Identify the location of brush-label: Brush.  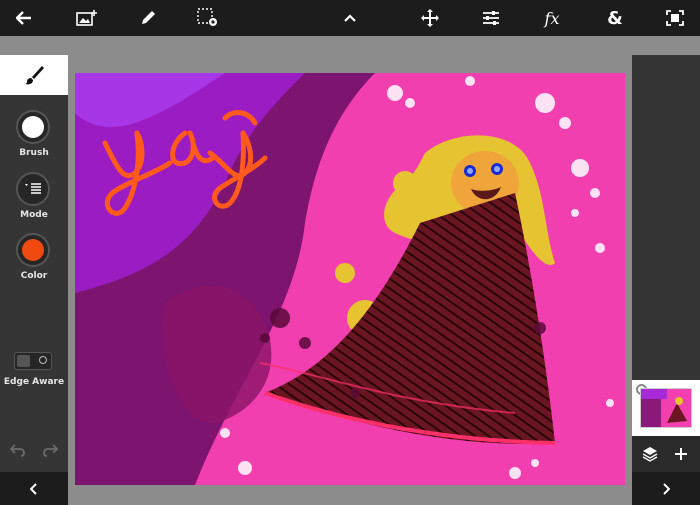
(34, 153).